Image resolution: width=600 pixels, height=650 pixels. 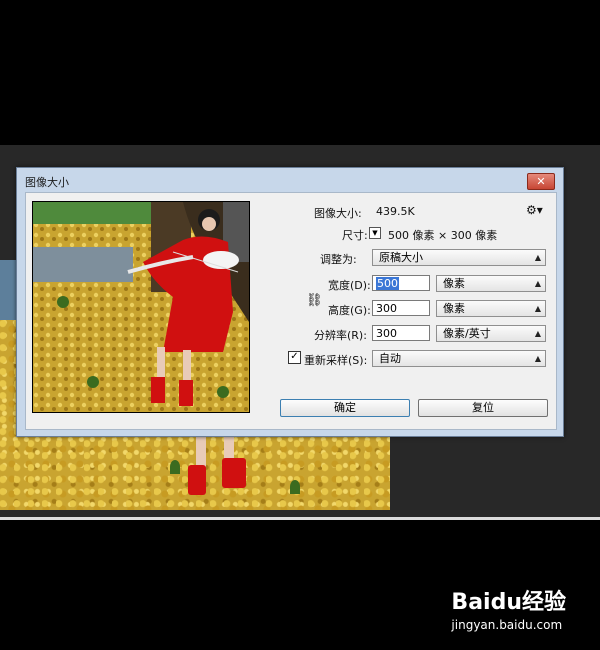 I want to click on dimensions-label: 尺寸:, so click(x=355, y=235).